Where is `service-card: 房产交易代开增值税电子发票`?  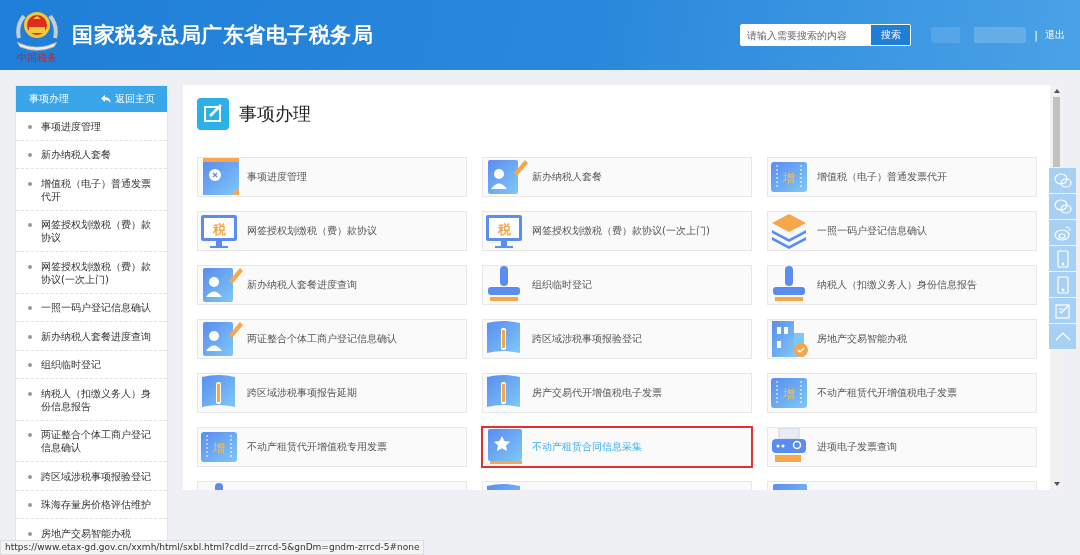
service-card: 房产交易代开增值税电子发票 is located at coordinates (617, 393).